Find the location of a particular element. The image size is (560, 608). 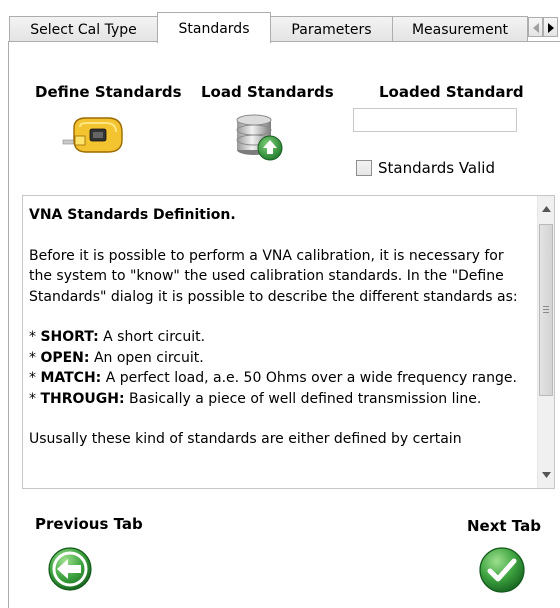

standard-item: * OPEN: An open circuit. is located at coordinates (116, 357).